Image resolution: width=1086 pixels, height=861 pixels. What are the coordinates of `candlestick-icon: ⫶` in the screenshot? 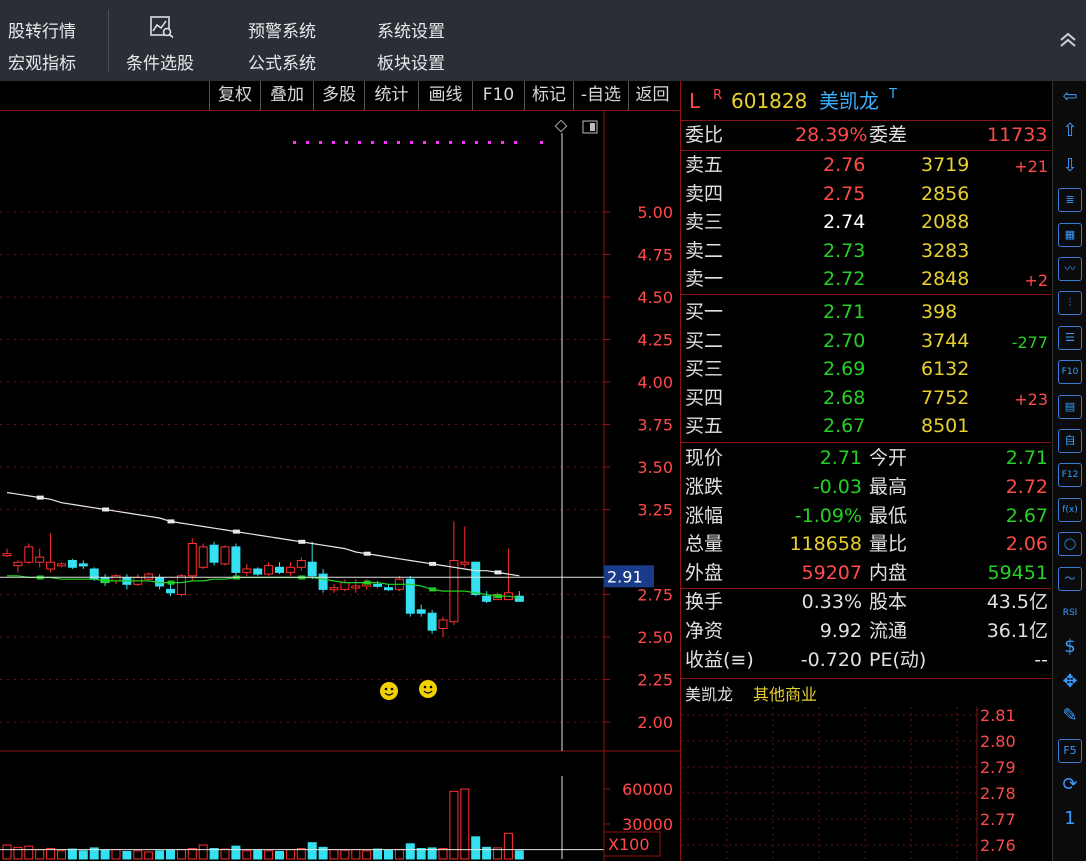 It's located at (1070, 303).